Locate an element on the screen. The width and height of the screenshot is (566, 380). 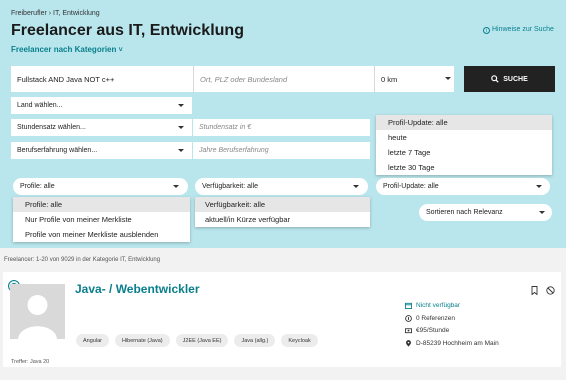
experience-placeholder: Jahre Berufserfahrung is located at coordinates (234, 150).